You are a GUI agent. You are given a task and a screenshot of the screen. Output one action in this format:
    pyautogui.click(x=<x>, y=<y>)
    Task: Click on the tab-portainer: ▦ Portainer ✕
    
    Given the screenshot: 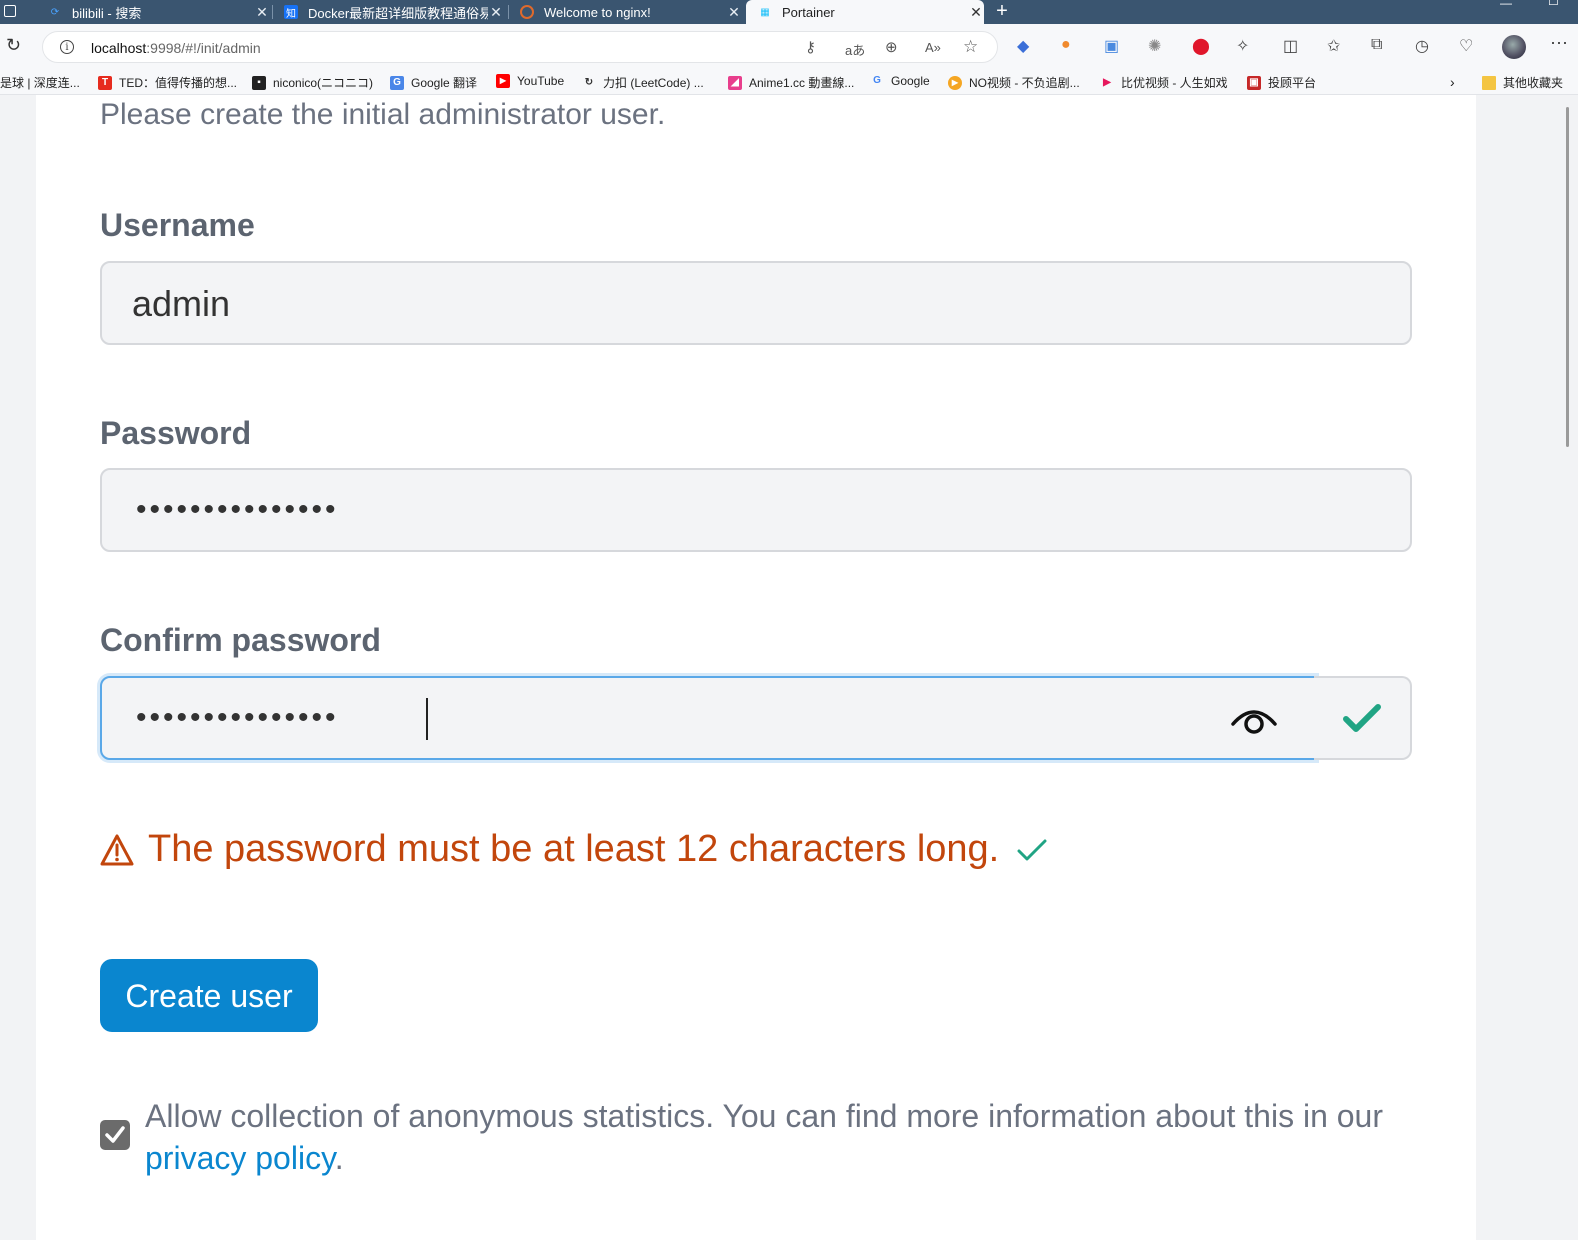 What is the action you would take?
    pyautogui.click(x=865, y=12)
    